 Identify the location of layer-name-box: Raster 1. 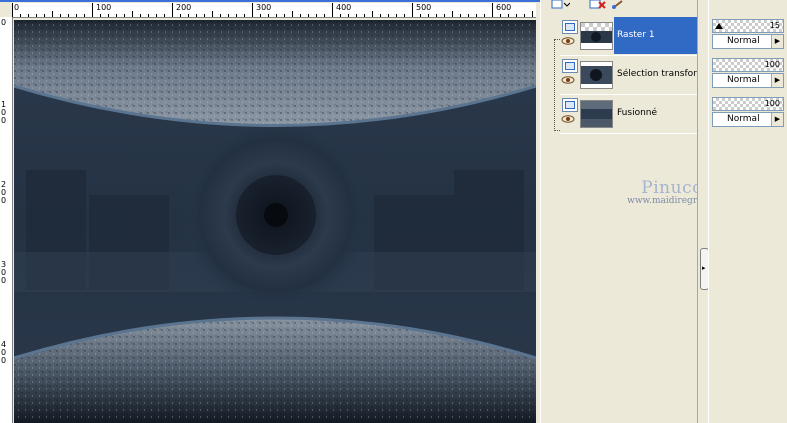
(659, 35).